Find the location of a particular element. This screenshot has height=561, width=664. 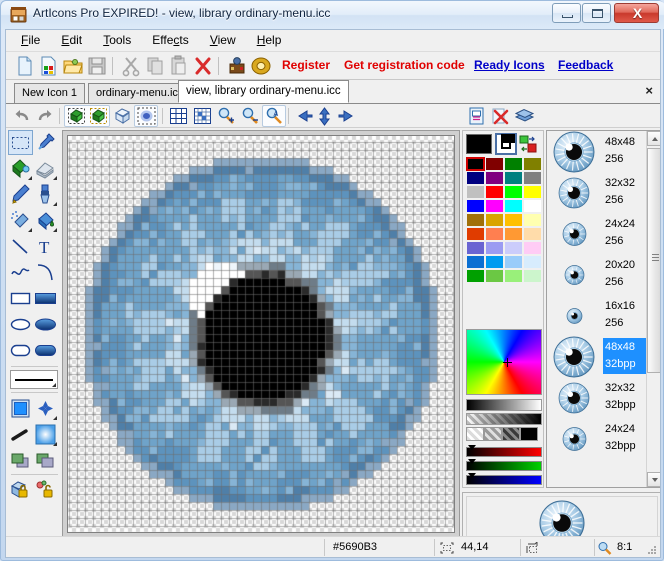

menu-effects: Effects is located at coordinates (170, 39).